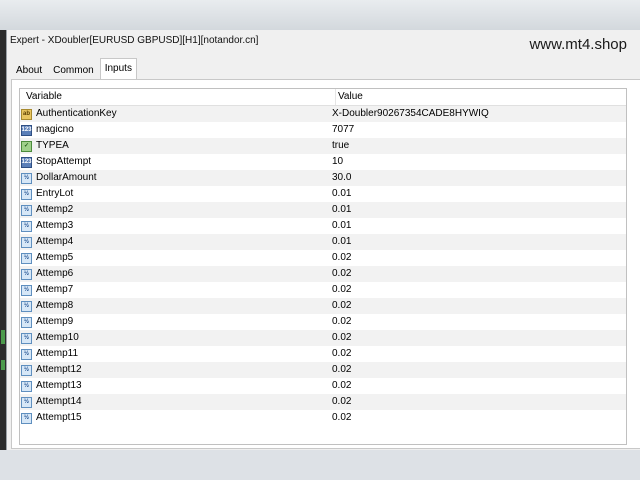 The image size is (640, 480). I want to click on table-row: ½ Attemp8 0.02, so click(323, 306).